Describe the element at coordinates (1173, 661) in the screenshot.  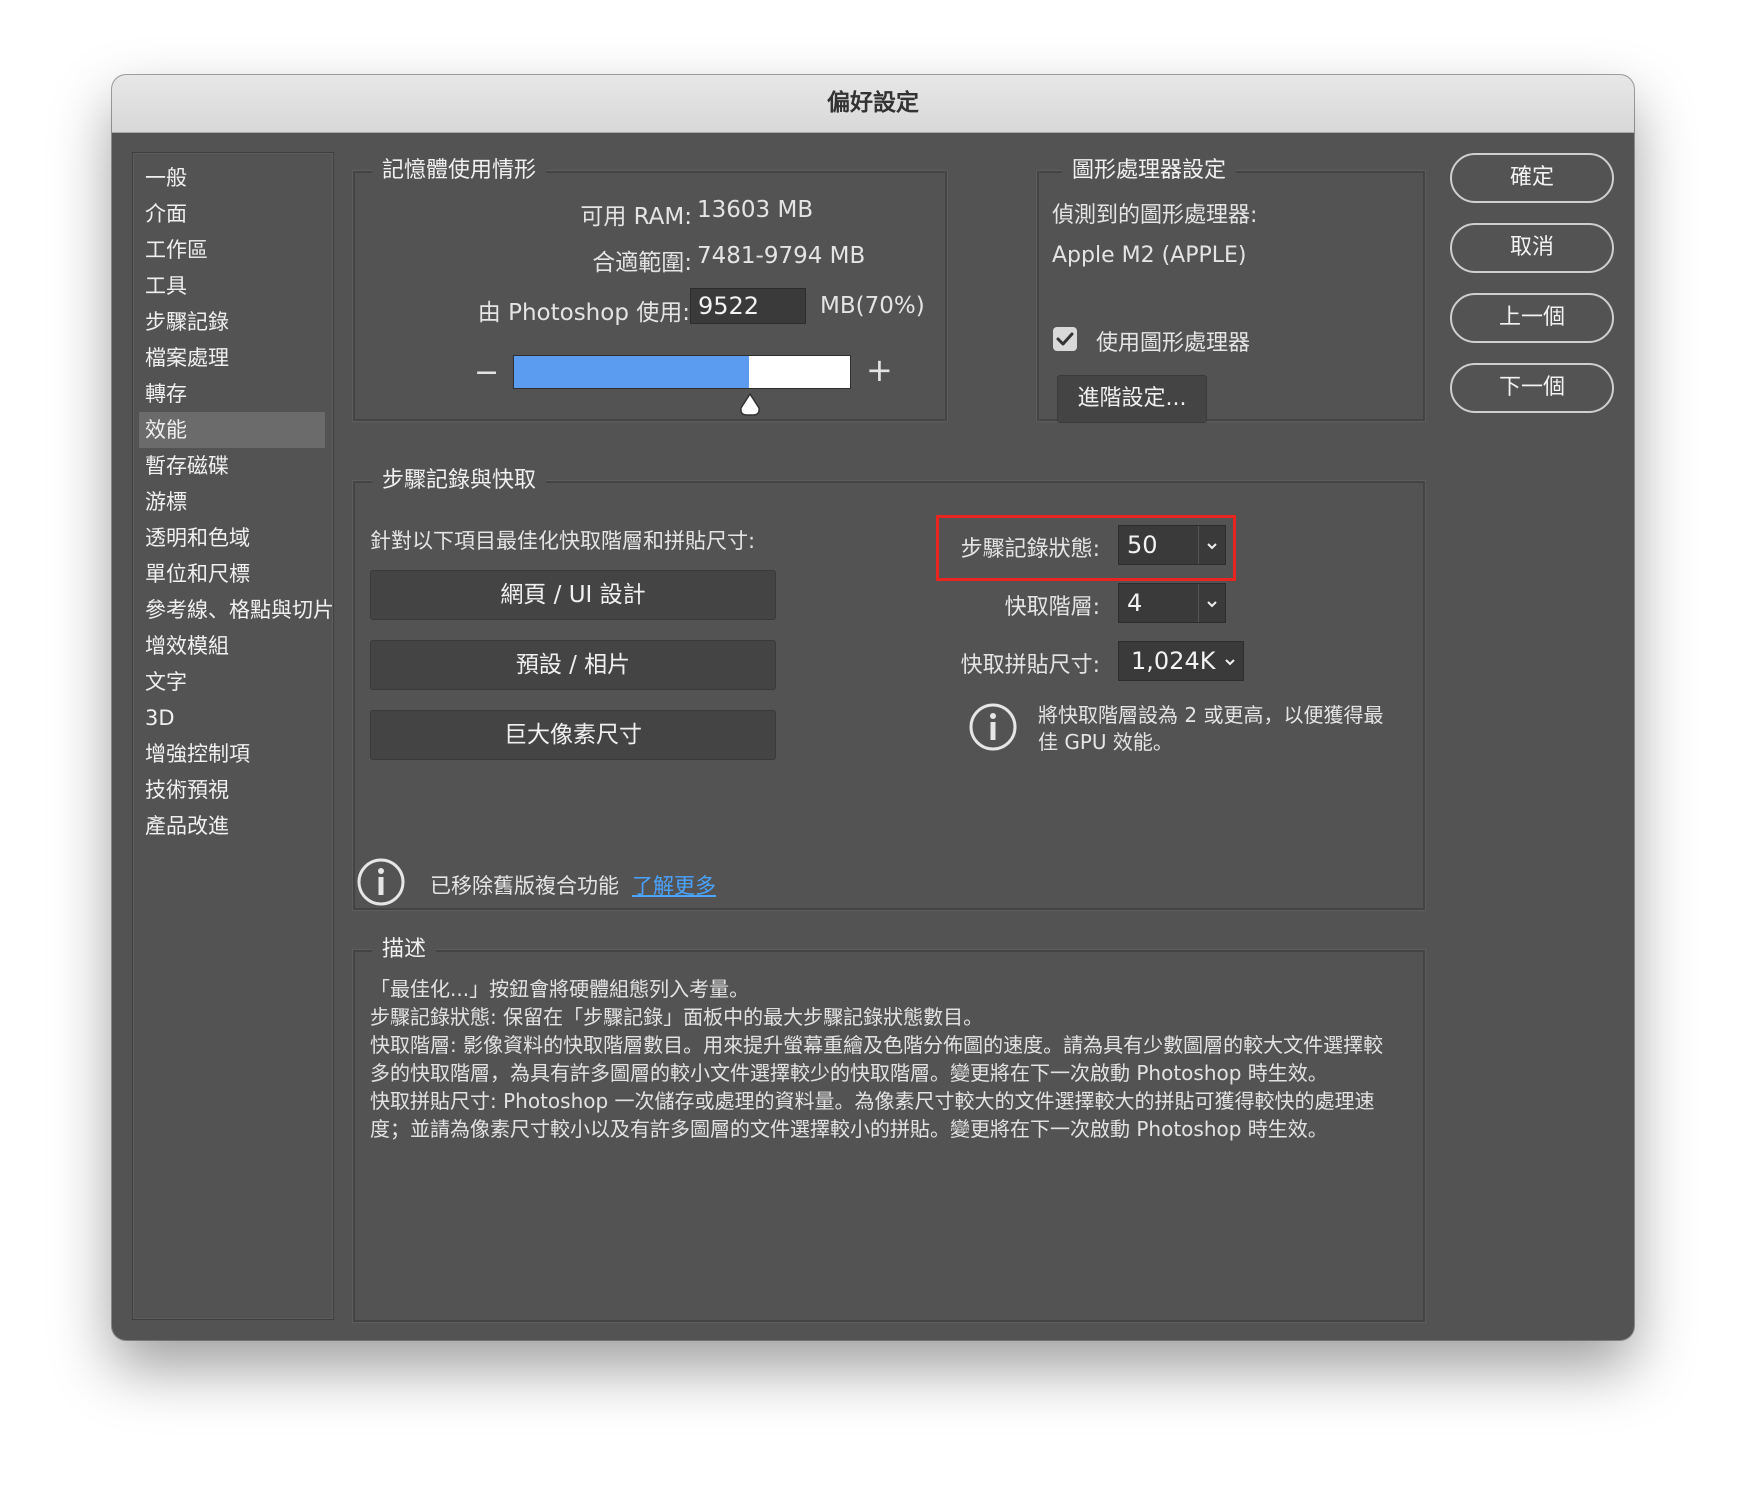
I see `cache-tile-size-value: 1,024K` at that location.